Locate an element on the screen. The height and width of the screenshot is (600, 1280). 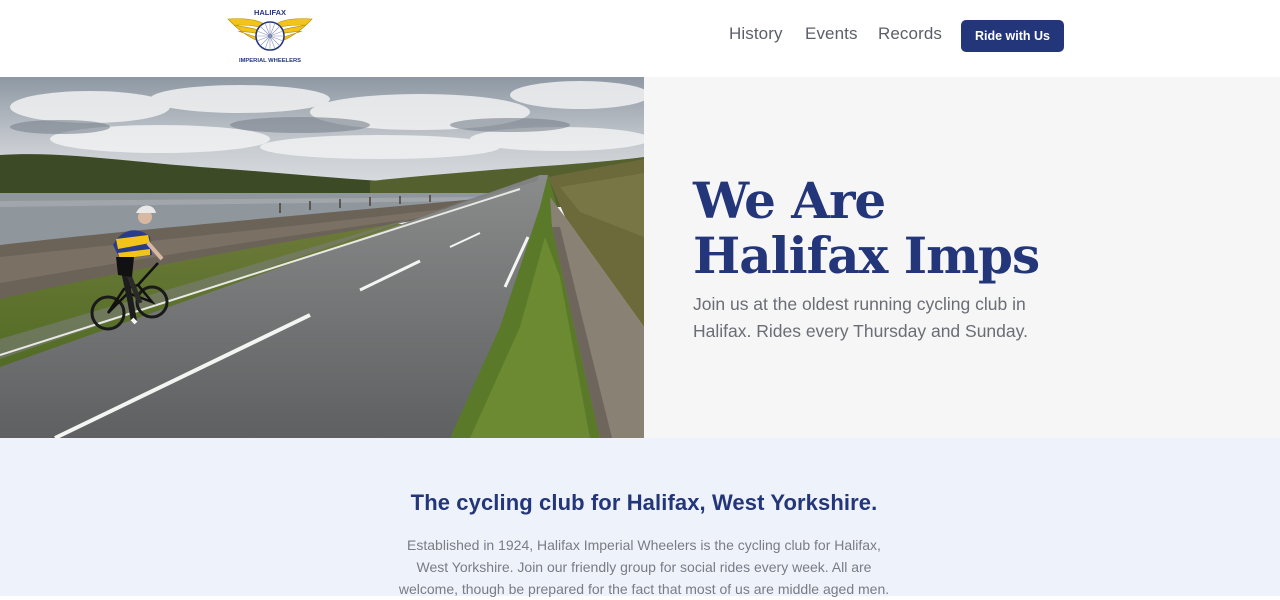
svg-text: IMPERIAL WHEELERS is located at coordinates (270, 61).